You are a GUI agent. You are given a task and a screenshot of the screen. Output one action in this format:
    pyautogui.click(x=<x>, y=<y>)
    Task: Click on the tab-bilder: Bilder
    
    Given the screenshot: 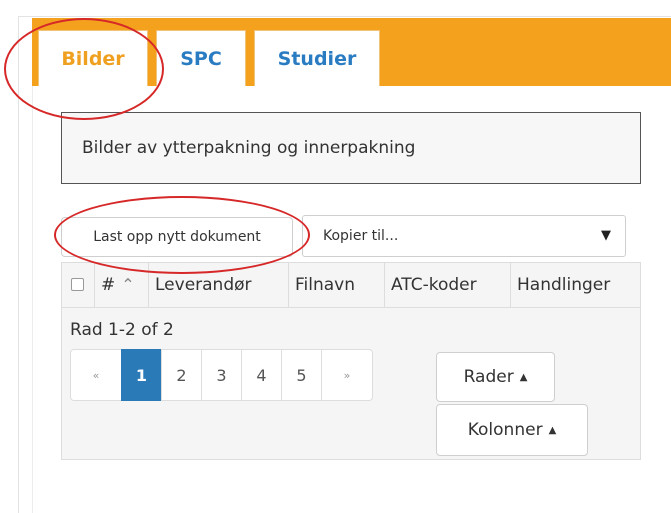 What is the action you would take?
    pyautogui.click(x=93, y=58)
    